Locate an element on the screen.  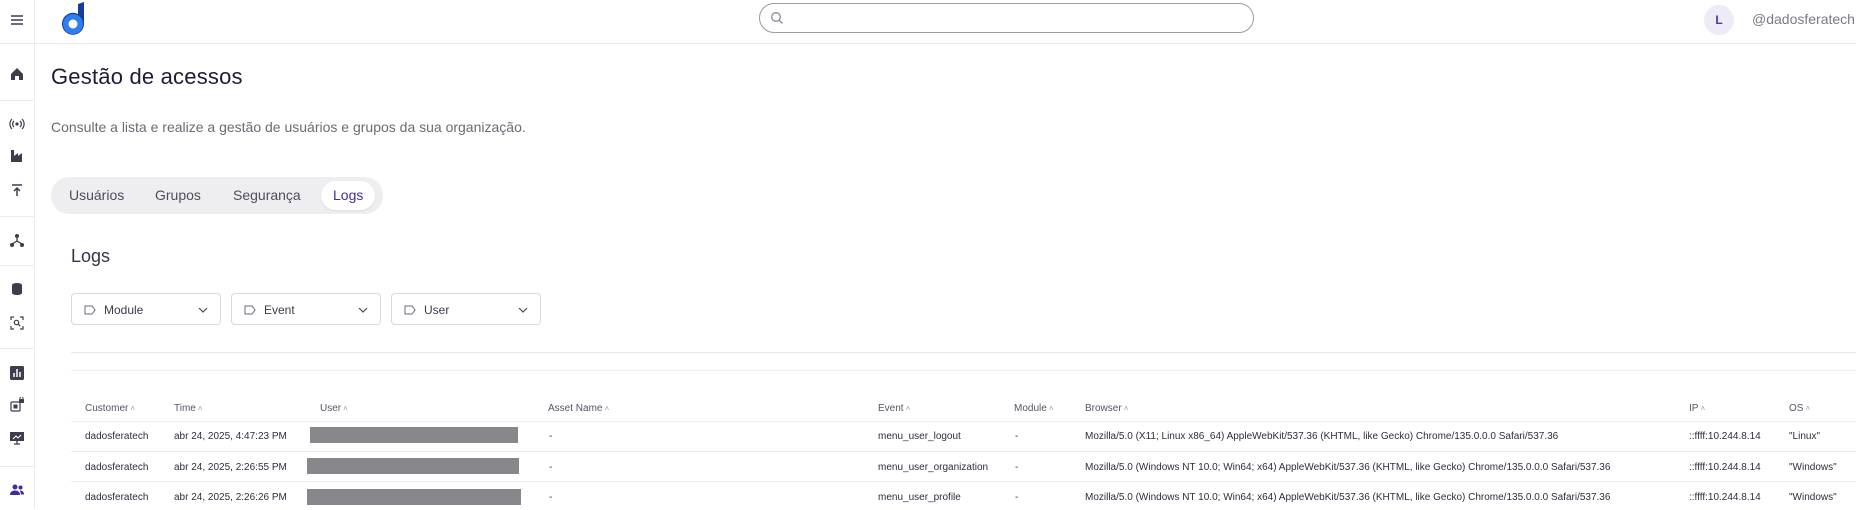
user-filter-select: User is located at coordinates (466, 309).